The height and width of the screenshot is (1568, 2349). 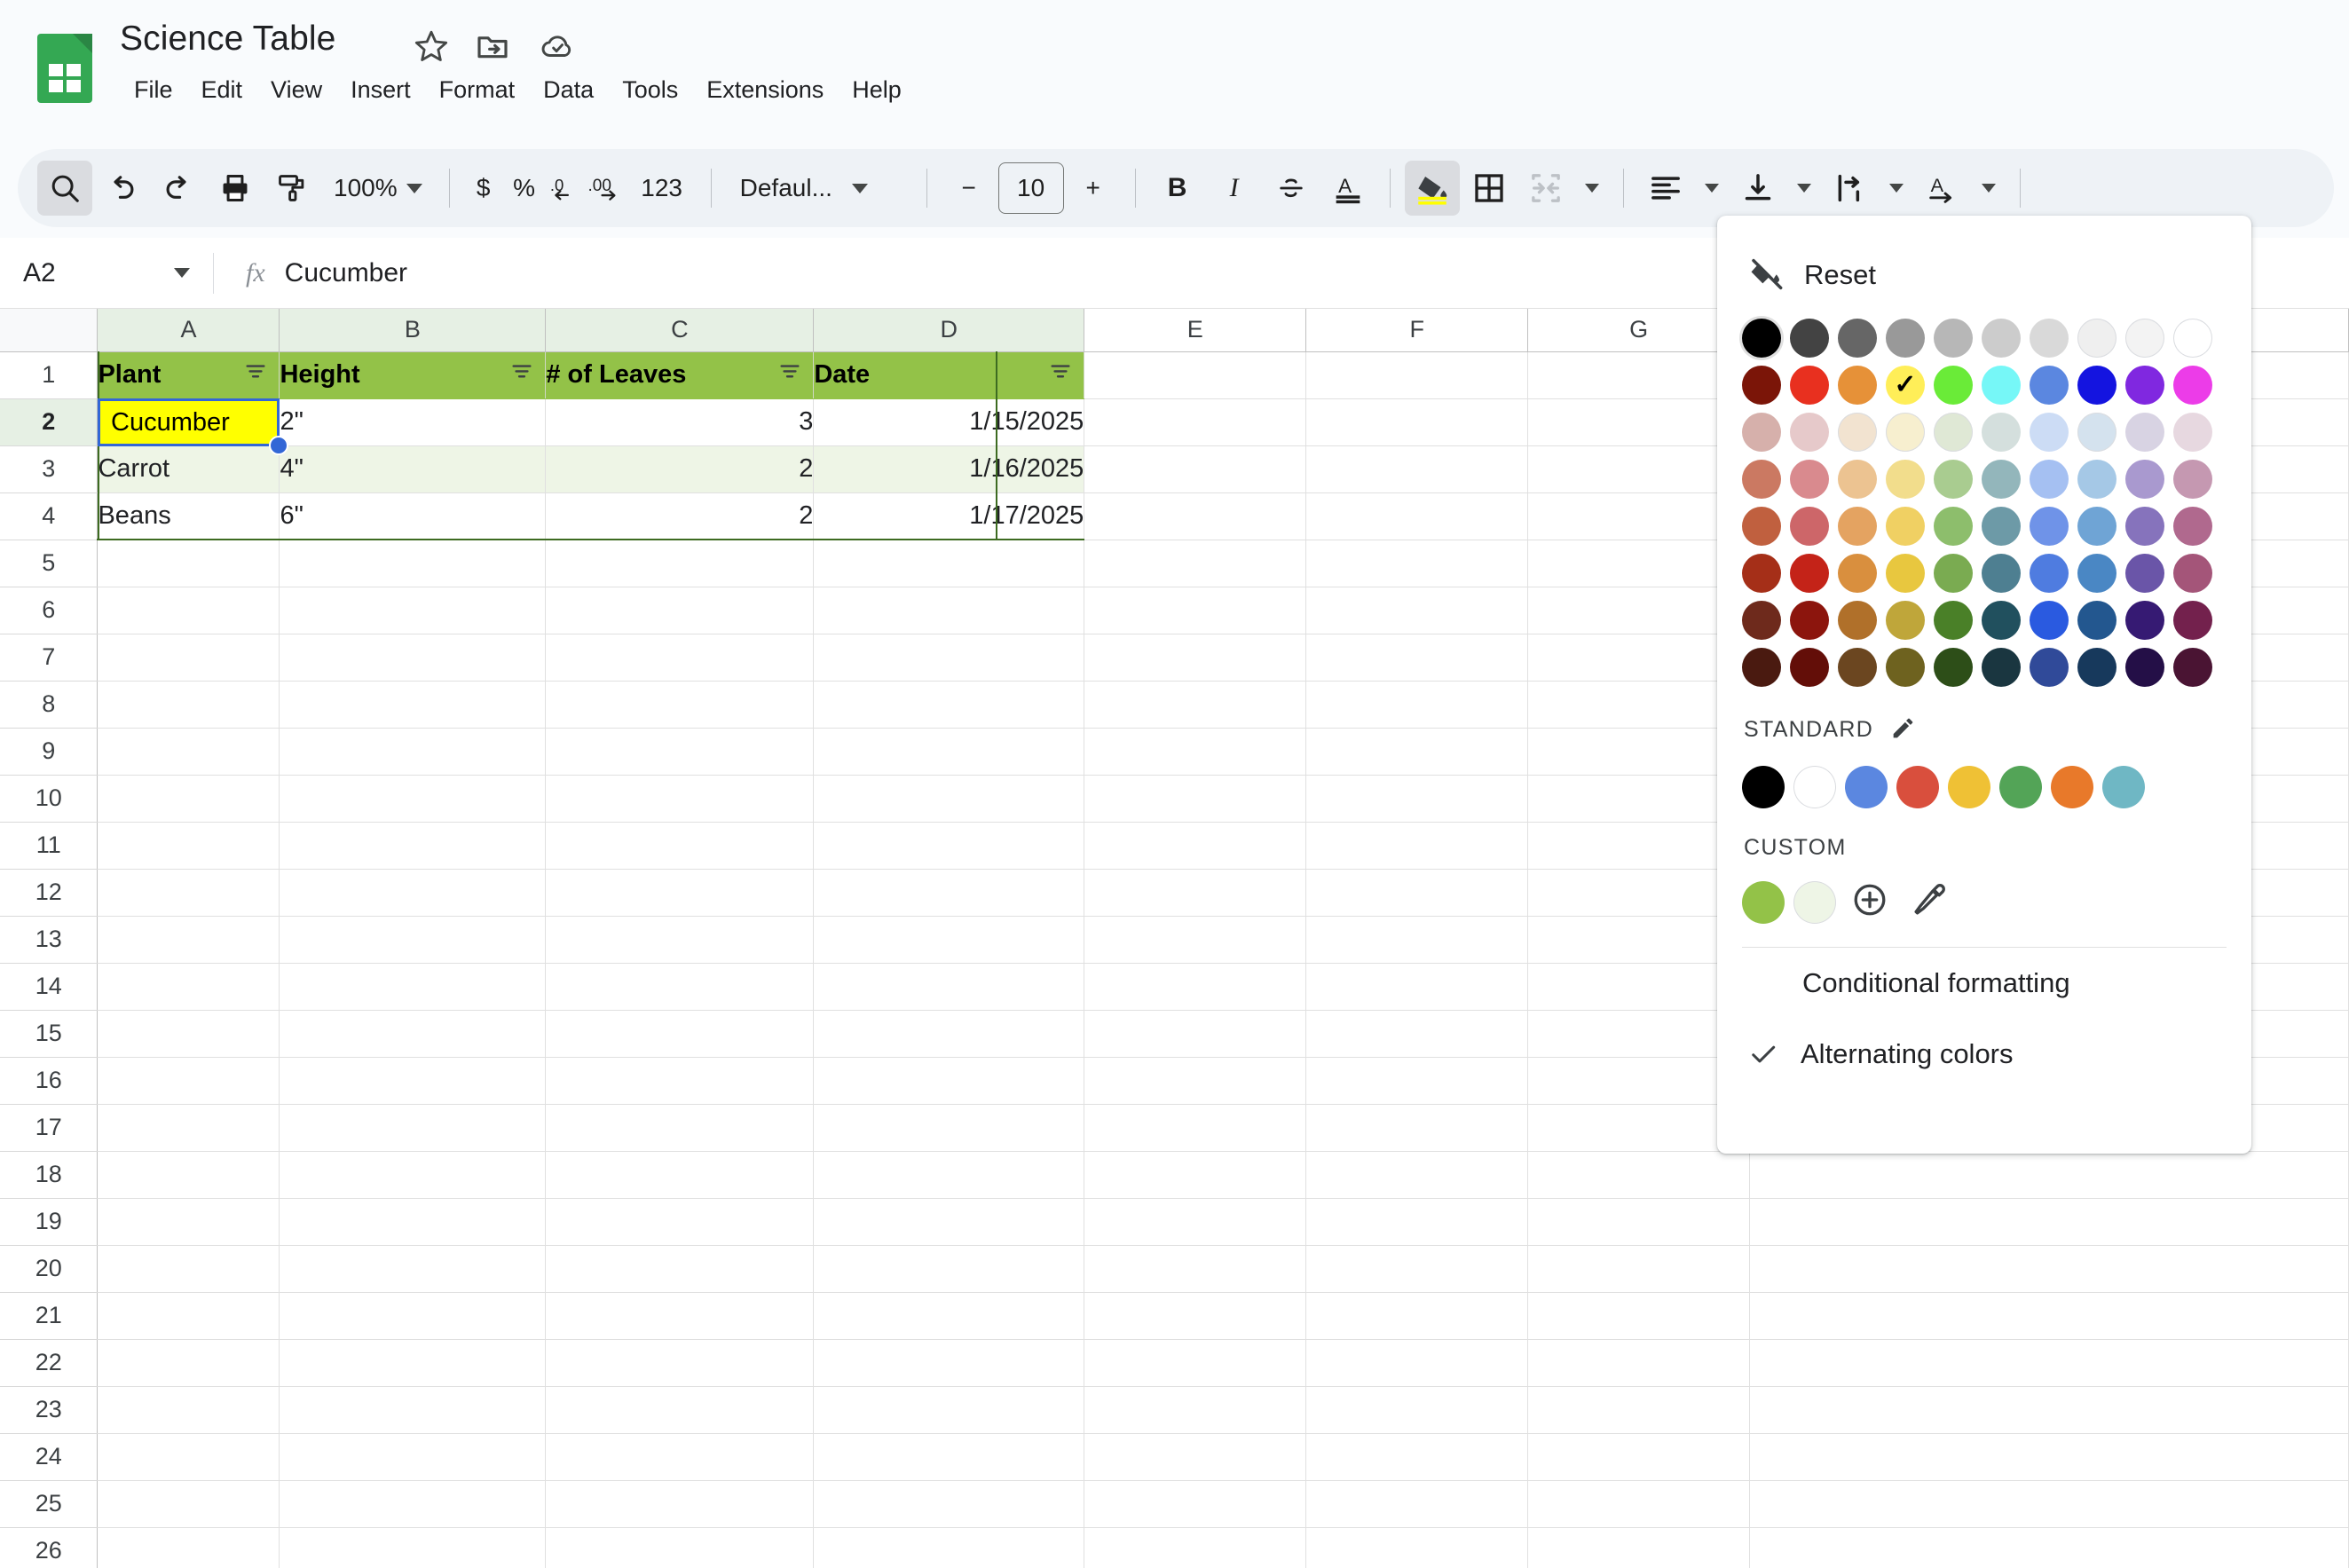 What do you see at coordinates (1195, 375) in the screenshot?
I see `cell-e1` at bounding box center [1195, 375].